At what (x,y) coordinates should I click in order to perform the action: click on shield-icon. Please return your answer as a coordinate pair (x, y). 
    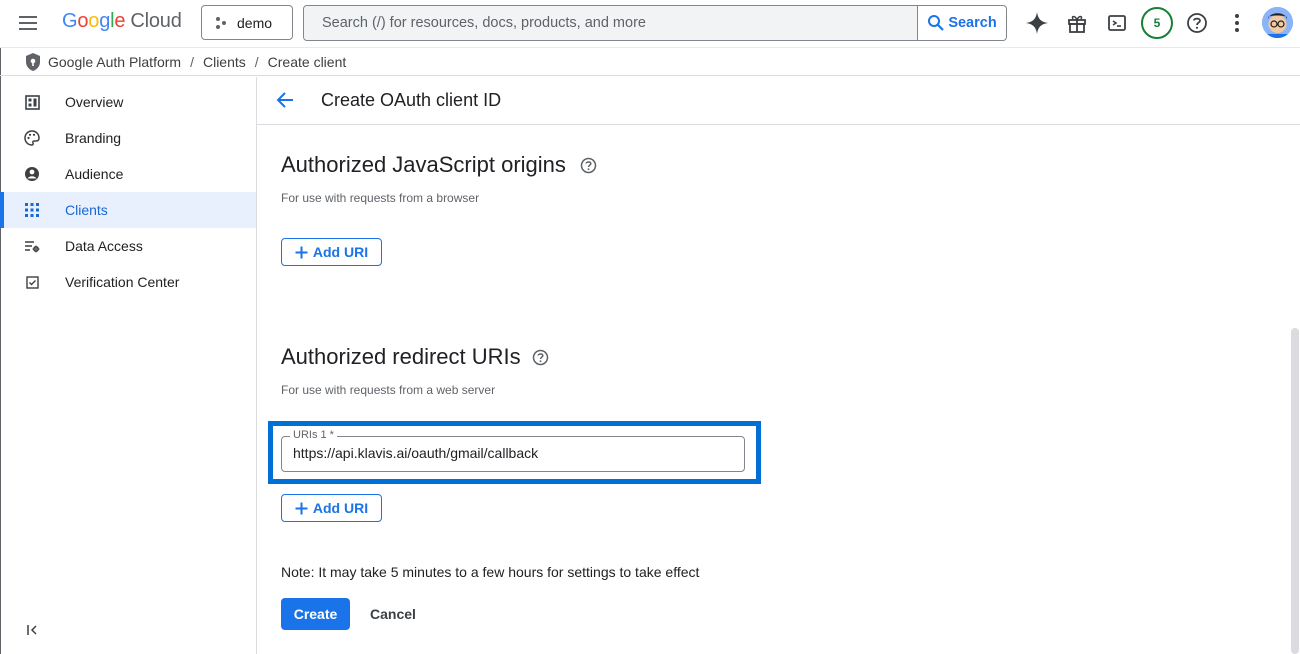
    Looking at the image, I should click on (33, 61).